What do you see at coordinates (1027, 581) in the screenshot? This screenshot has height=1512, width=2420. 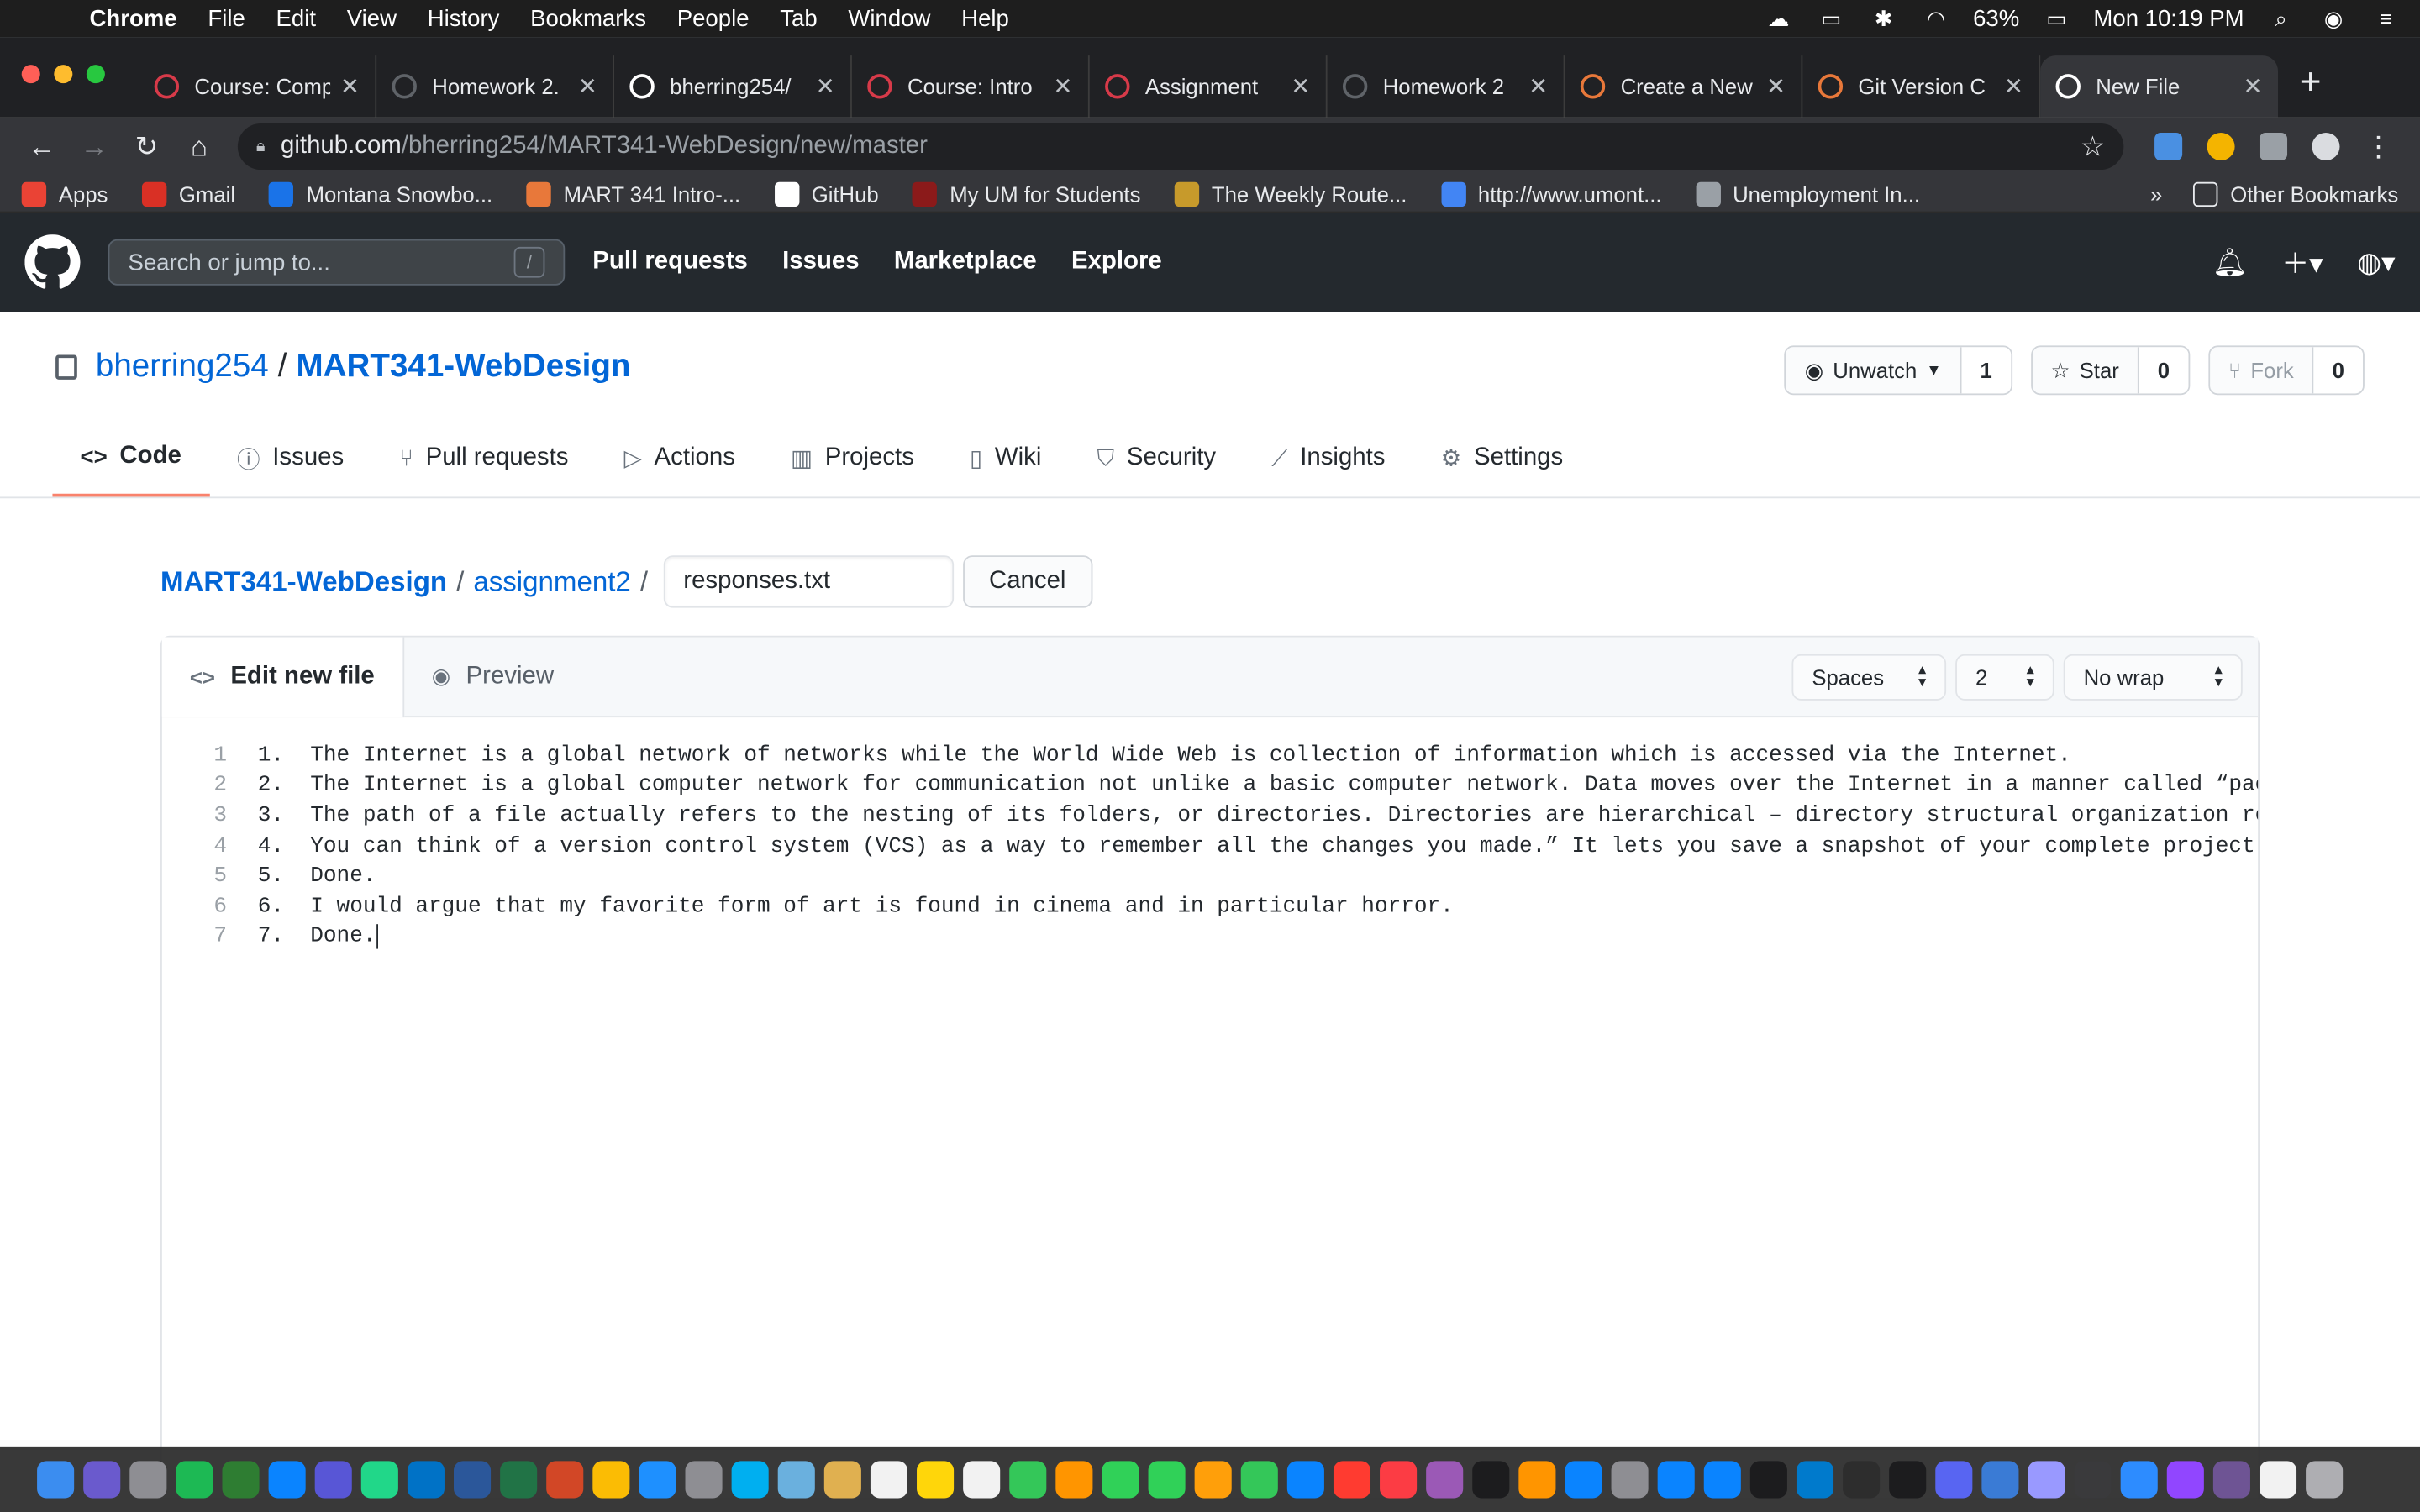 I see `cancel-button: Cancel` at bounding box center [1027, 581].